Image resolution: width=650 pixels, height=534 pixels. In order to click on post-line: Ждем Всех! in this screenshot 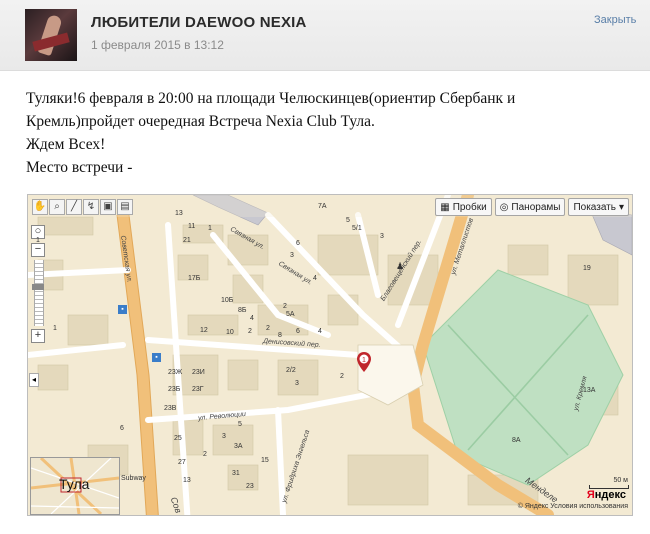, I will do `click(66, 144)`.